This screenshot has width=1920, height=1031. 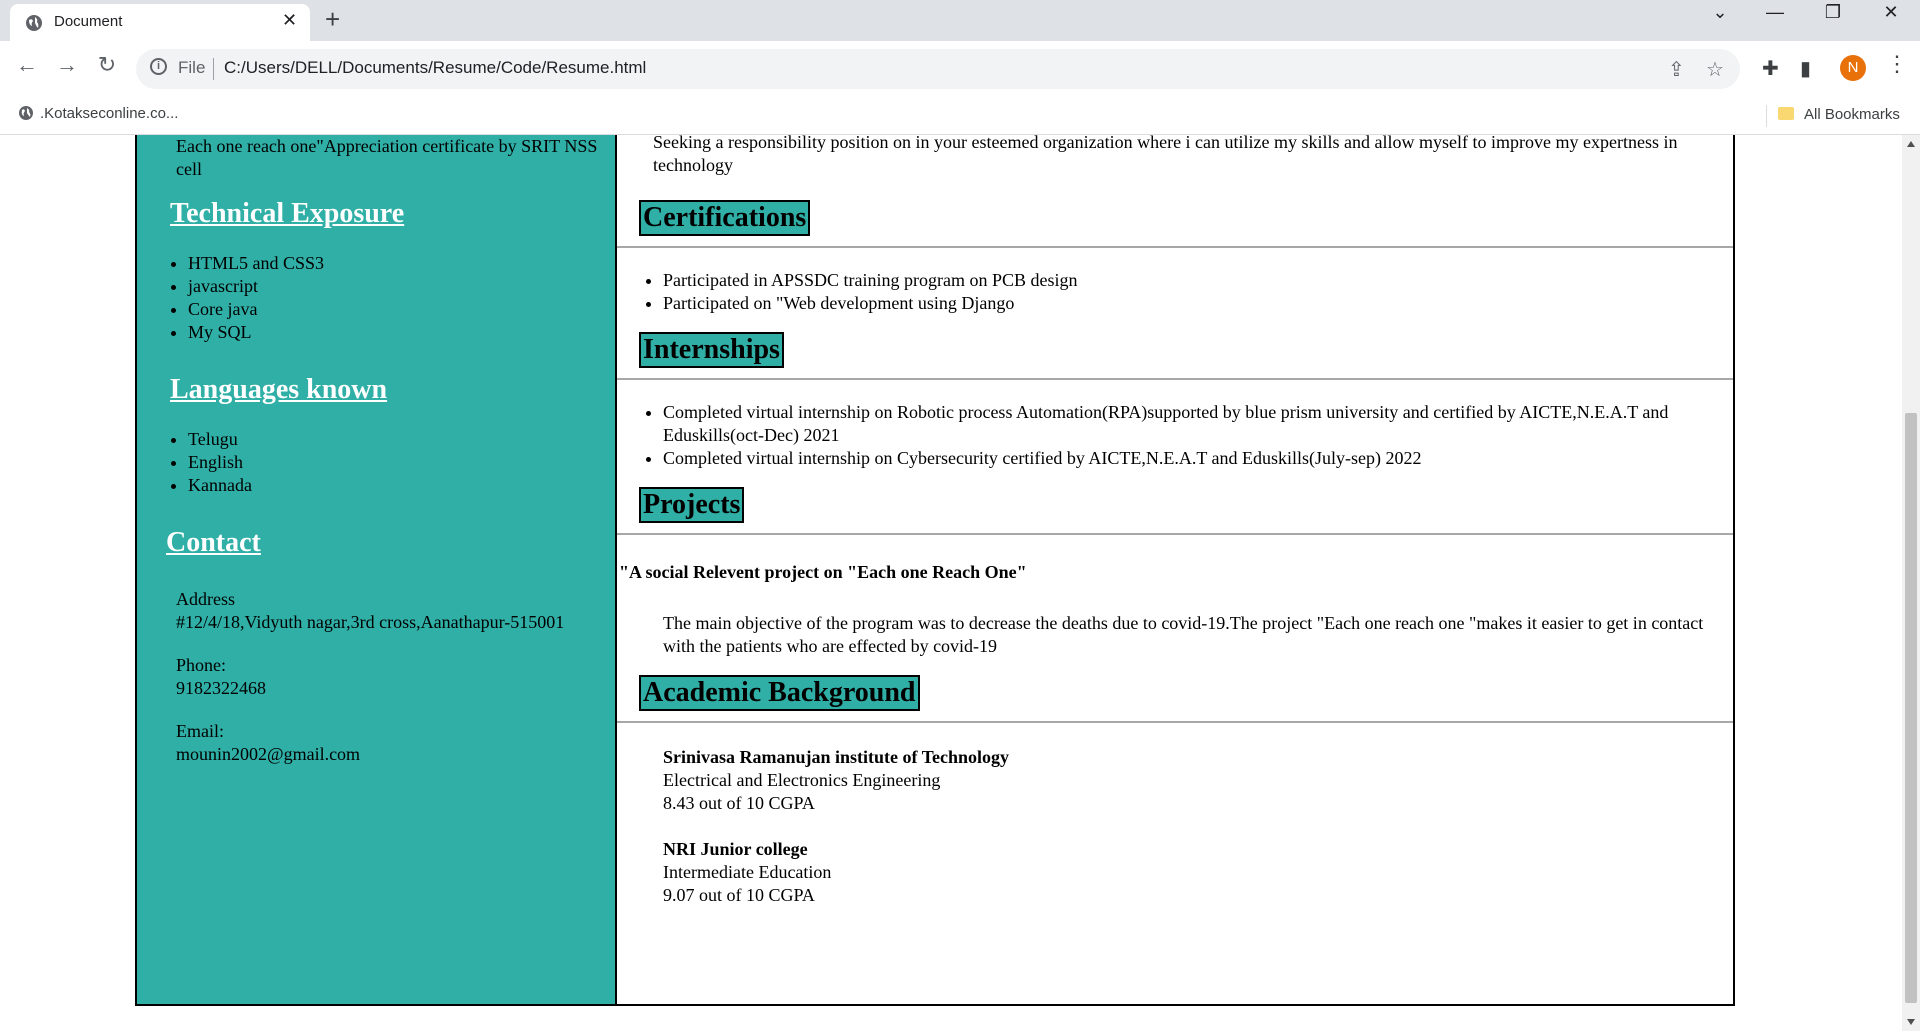 What do you see at coordinates (692, 505) in the screenshot?
I see `projects-heading: Projects` at bounding box center [692, 505].